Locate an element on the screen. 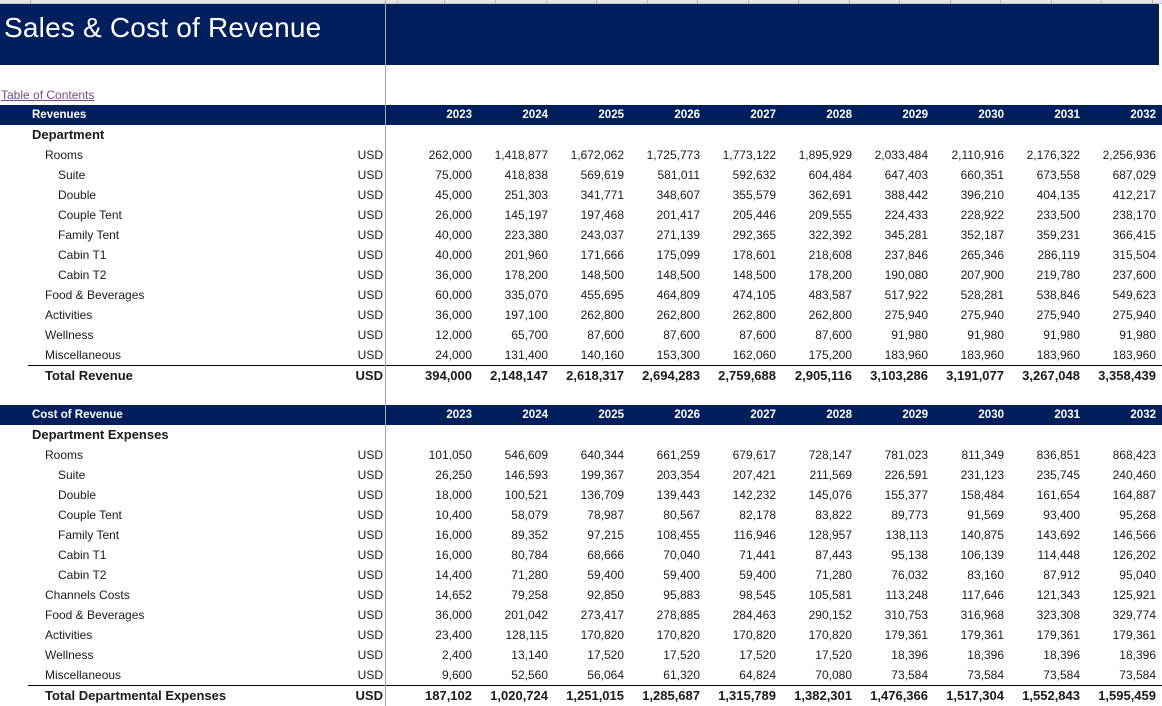  value-cell-2024: 128,115 is located at coordinates (510, 635).